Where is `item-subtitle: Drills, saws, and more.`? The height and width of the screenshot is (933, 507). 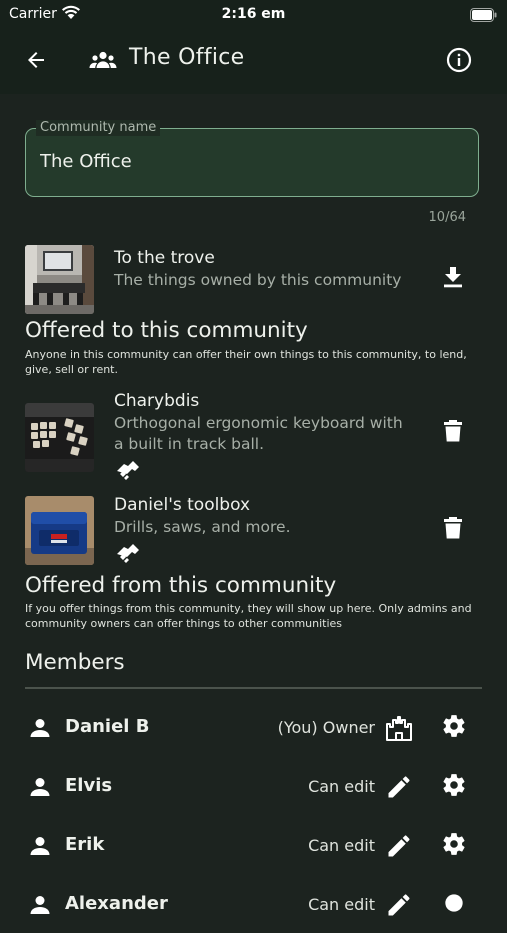
item-subtitle: Drills, saws, and more. is located at coordinates (202, 527).